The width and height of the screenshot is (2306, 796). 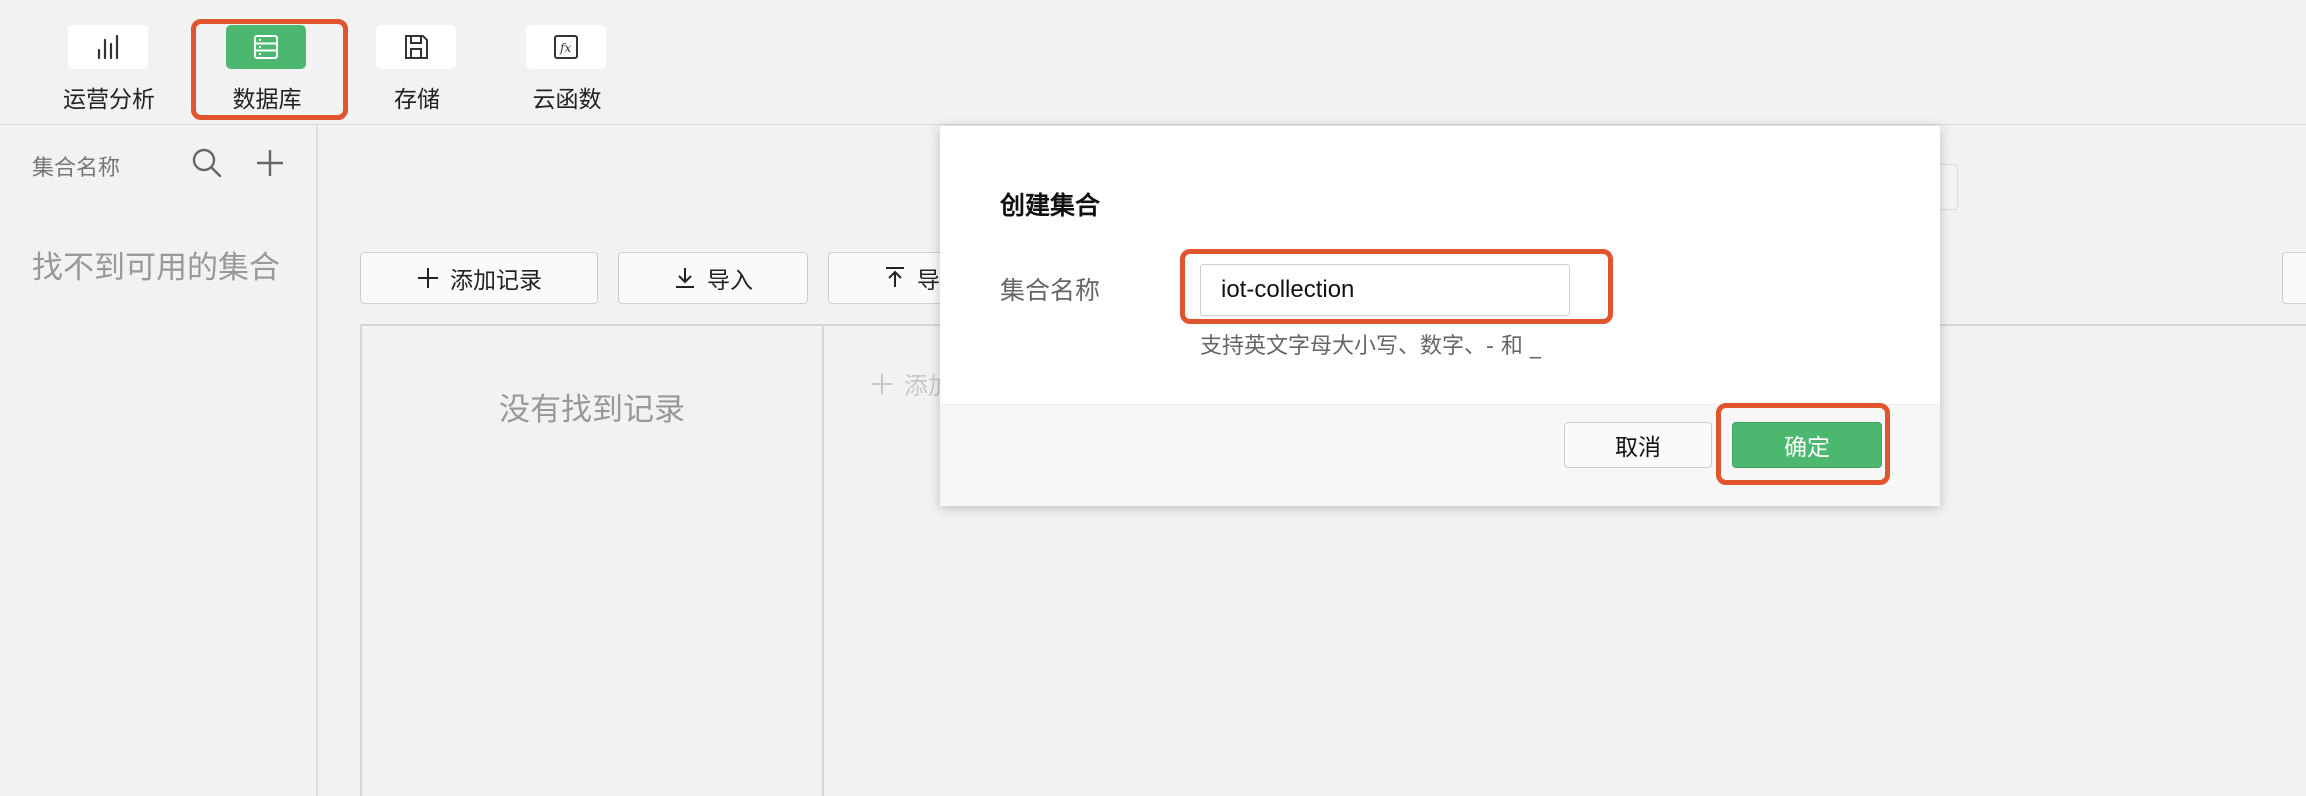 I want to click on highlight-database, so click(x=269, y=69).